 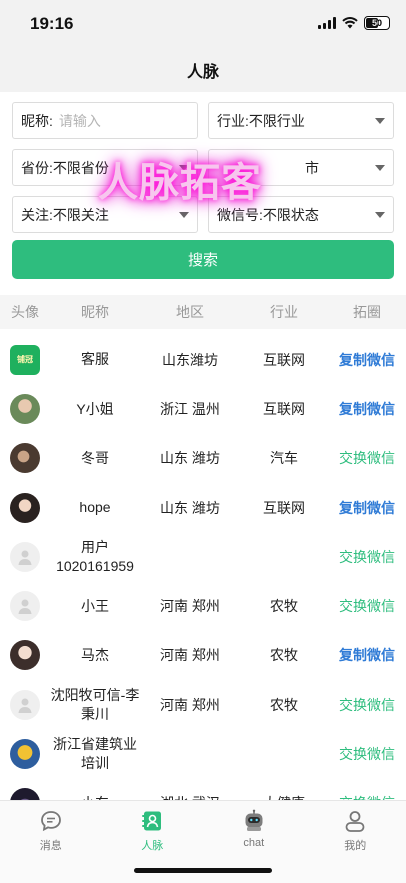 I want to click on row-nickname: 客服, so click(x=95, y=359).